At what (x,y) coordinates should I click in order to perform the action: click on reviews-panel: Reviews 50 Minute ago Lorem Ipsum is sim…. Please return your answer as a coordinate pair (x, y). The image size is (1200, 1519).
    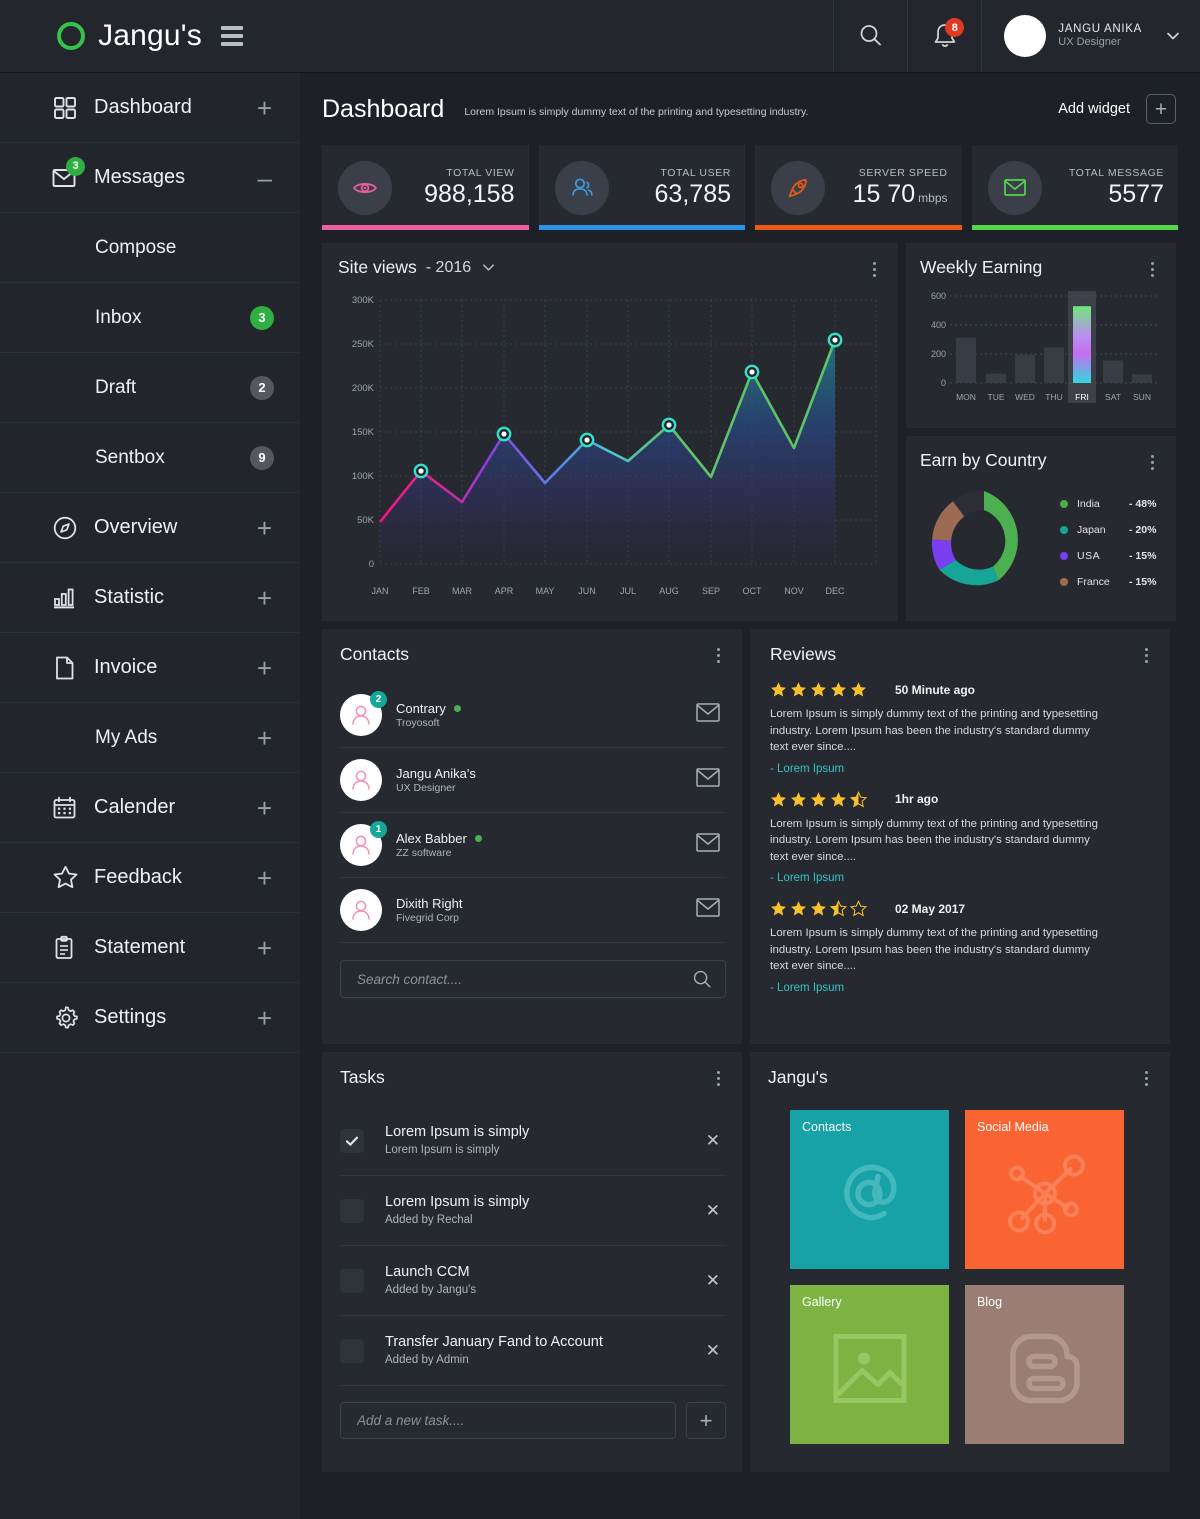
    Looking at the image, I should click on (960, 836).